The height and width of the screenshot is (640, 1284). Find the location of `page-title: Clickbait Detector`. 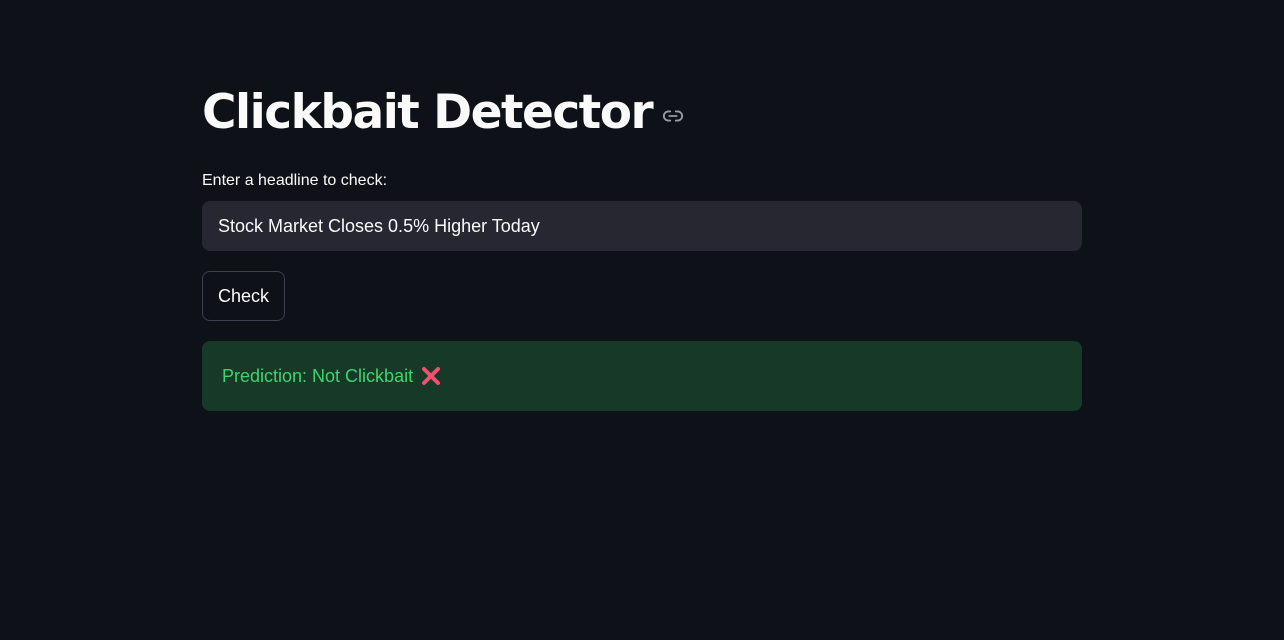

page-title: Clickbait Detector is located at coordinates (428, 112).